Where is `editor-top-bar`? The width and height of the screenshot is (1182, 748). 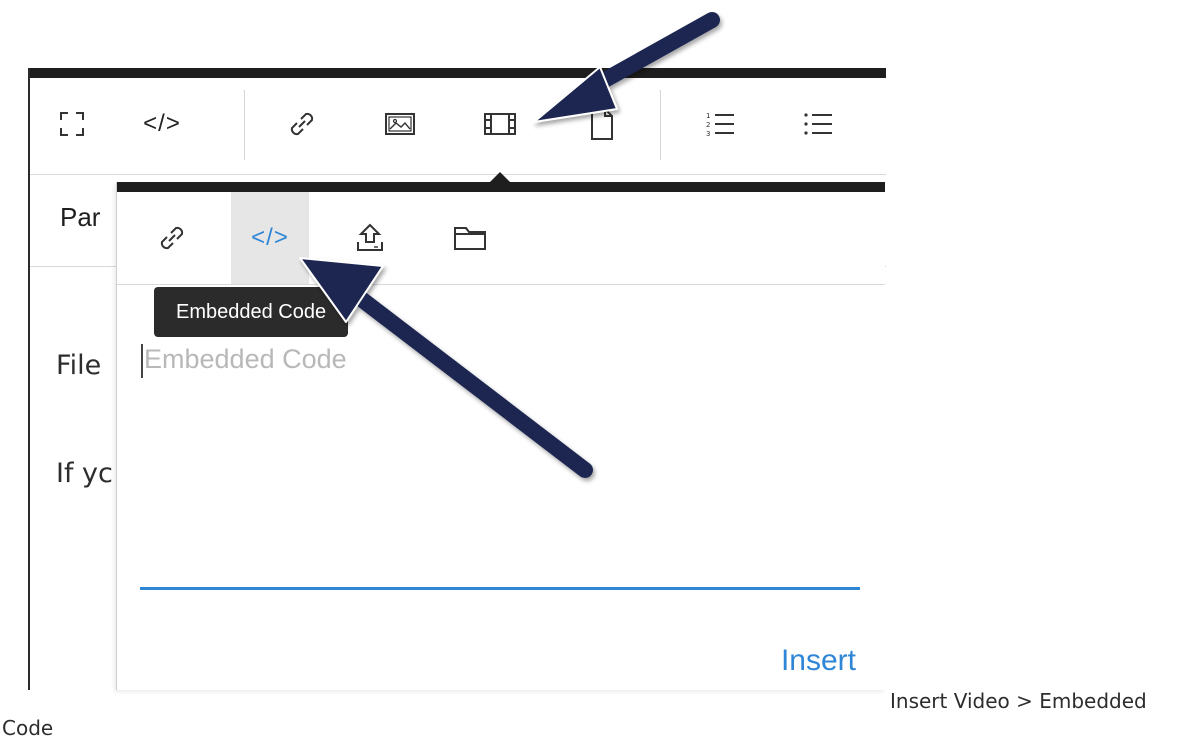
editor-top-bar is located at coordinates (458, 73).